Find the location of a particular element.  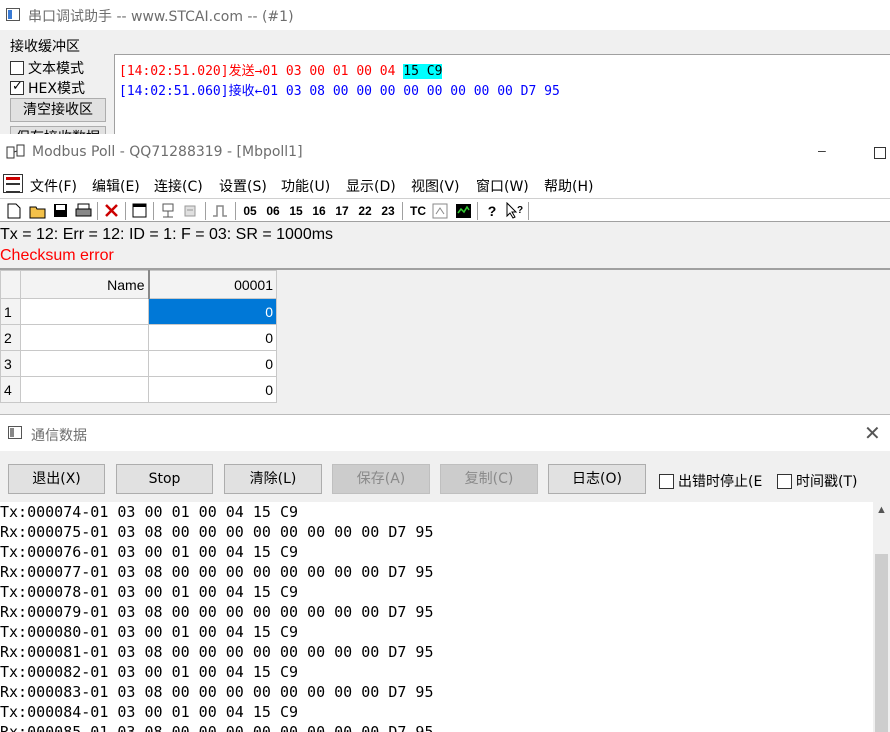

fc-17-button: 17 is located at coordinates (342, 211).